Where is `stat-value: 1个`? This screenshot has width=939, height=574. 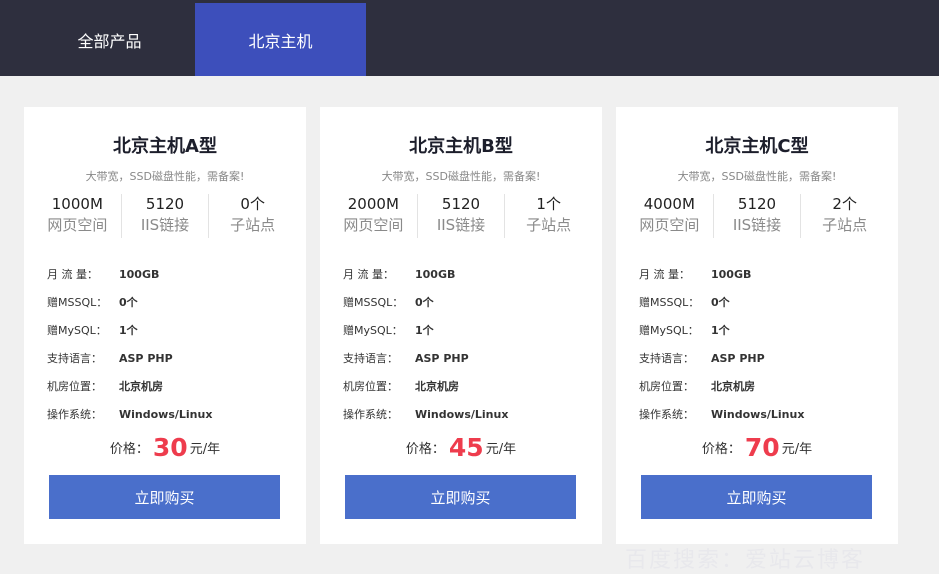 stat-value: 1个 is located at coordinates (548, 204).